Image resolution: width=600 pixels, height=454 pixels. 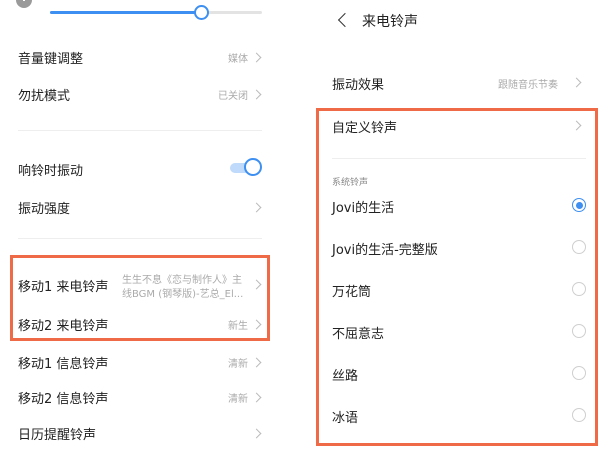 I want to click on volume-key-row: 音量键调整 媒体, so click(x=141, y=58).